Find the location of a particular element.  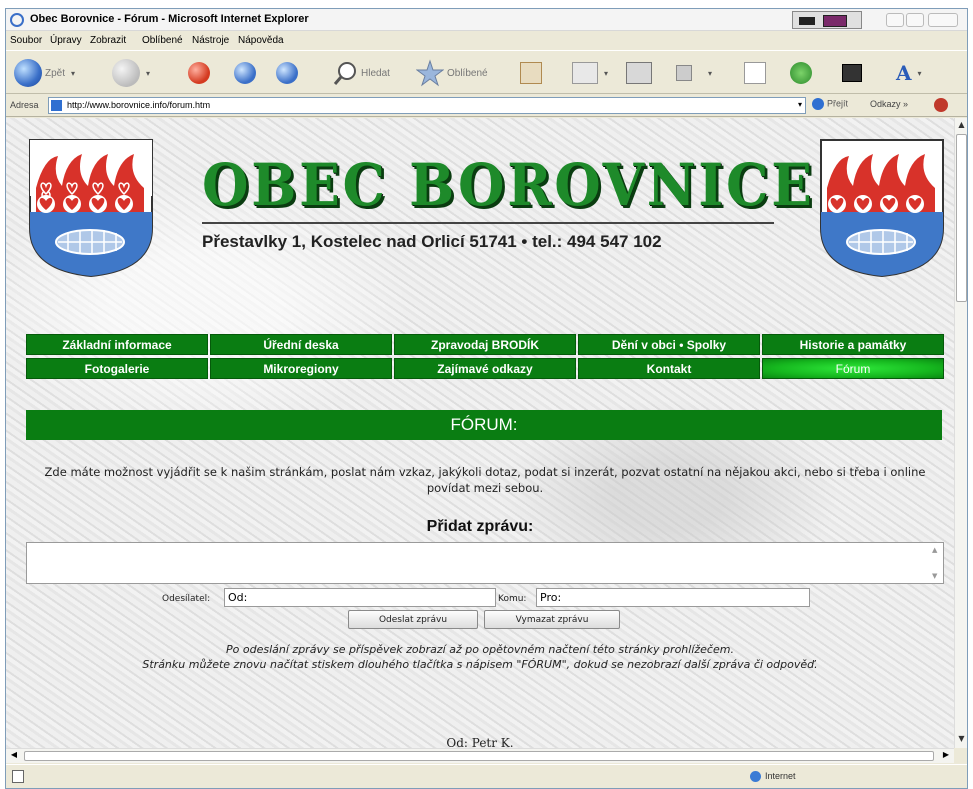

textarea-scrollbar: ▲ ▼ is located at coordinates (936, 563).